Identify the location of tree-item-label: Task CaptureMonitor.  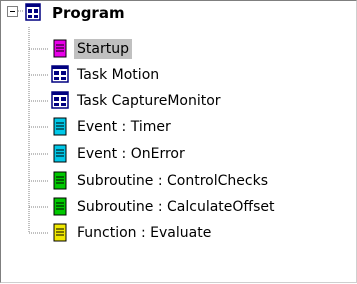
(149, 101).